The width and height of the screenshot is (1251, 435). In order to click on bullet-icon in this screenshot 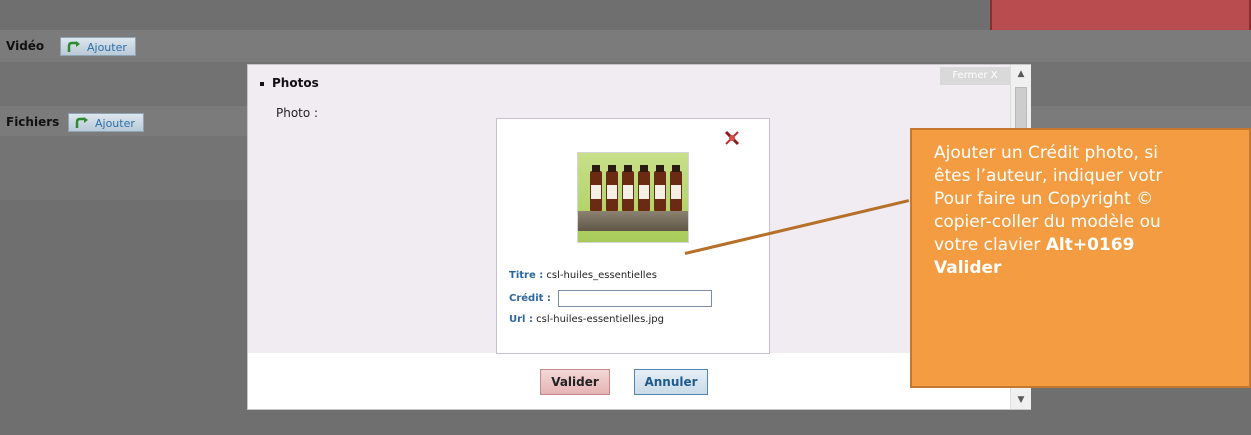, I will do `click(262, 83)`.